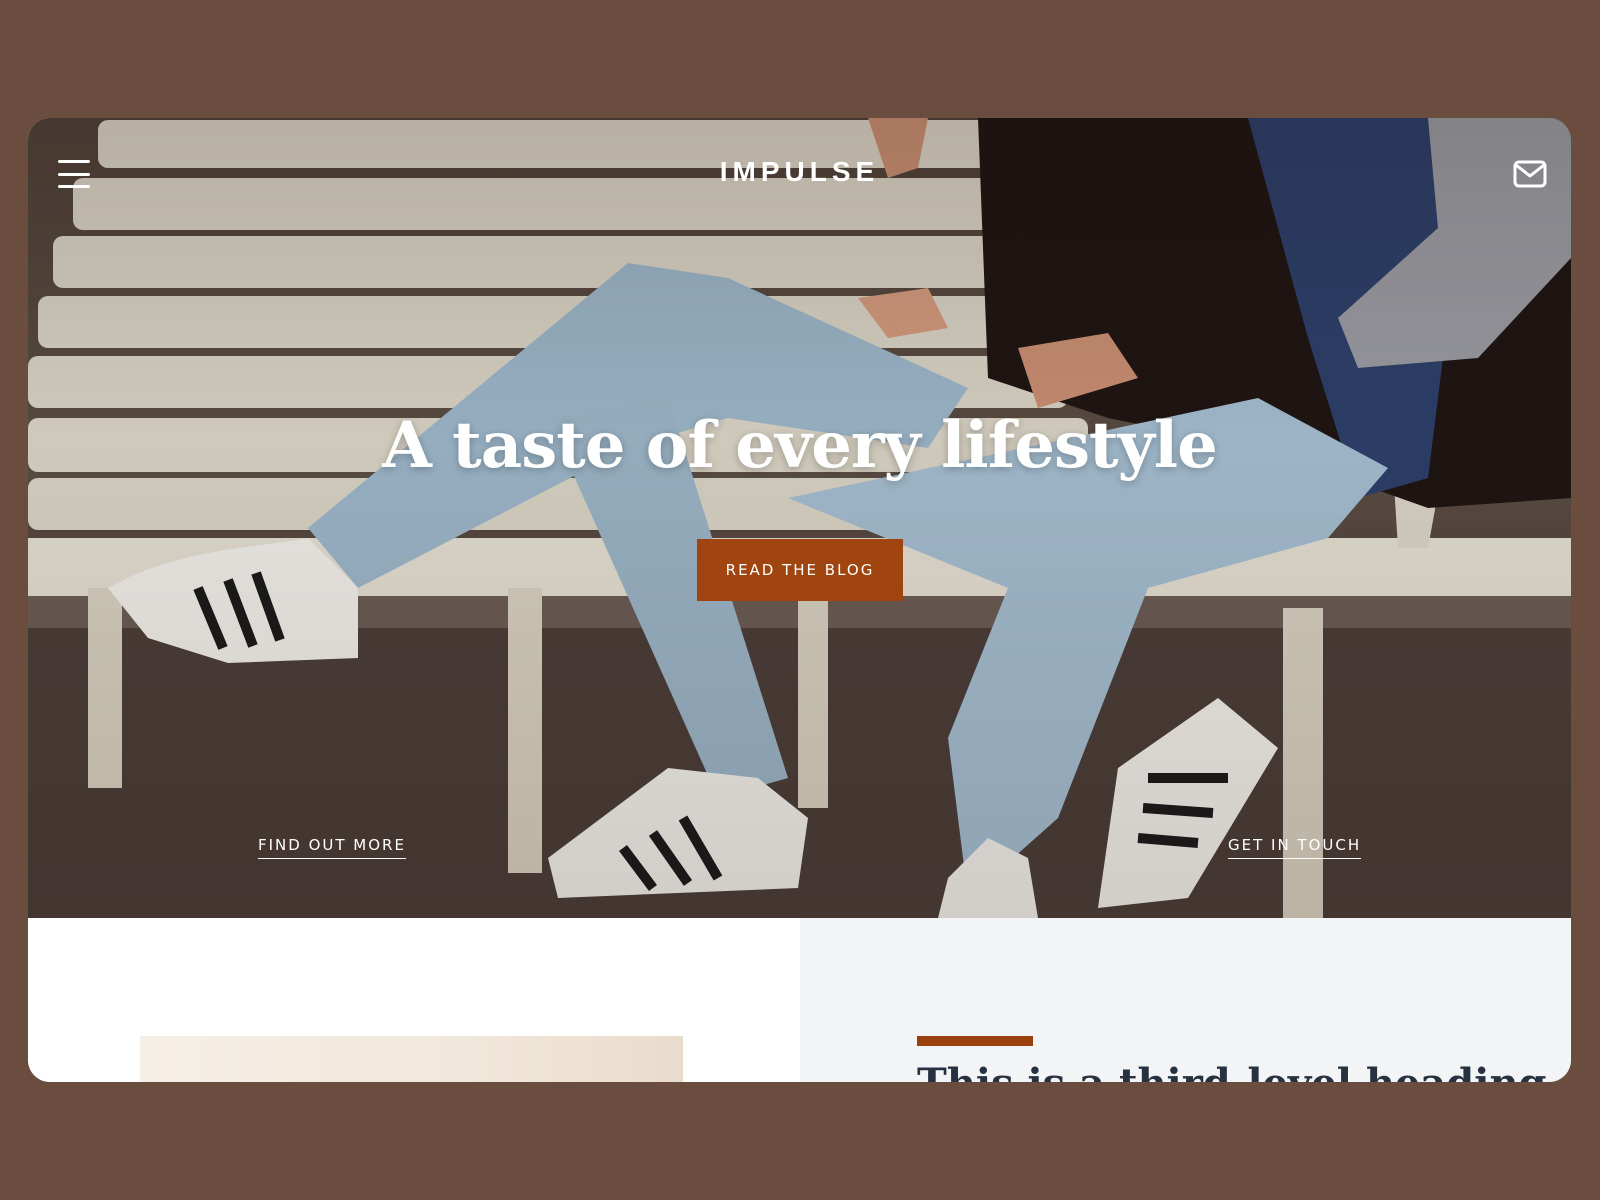 The width and height of the screenshot is (1600, 1200). I want to click on read-the-blog-button: READ THE BLOG, so click(800, 570).